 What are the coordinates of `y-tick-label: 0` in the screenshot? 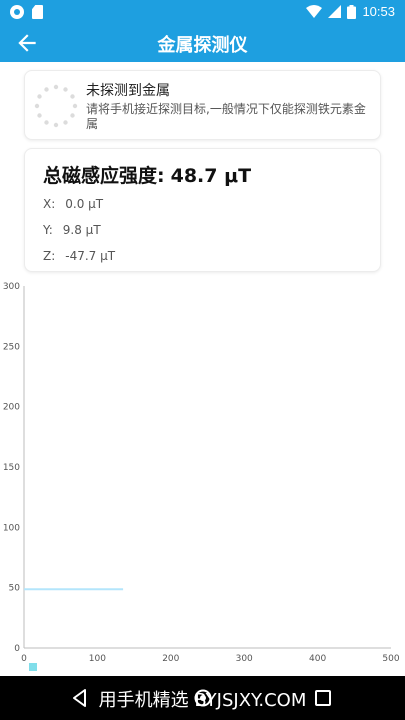 It's located at (17, 649).